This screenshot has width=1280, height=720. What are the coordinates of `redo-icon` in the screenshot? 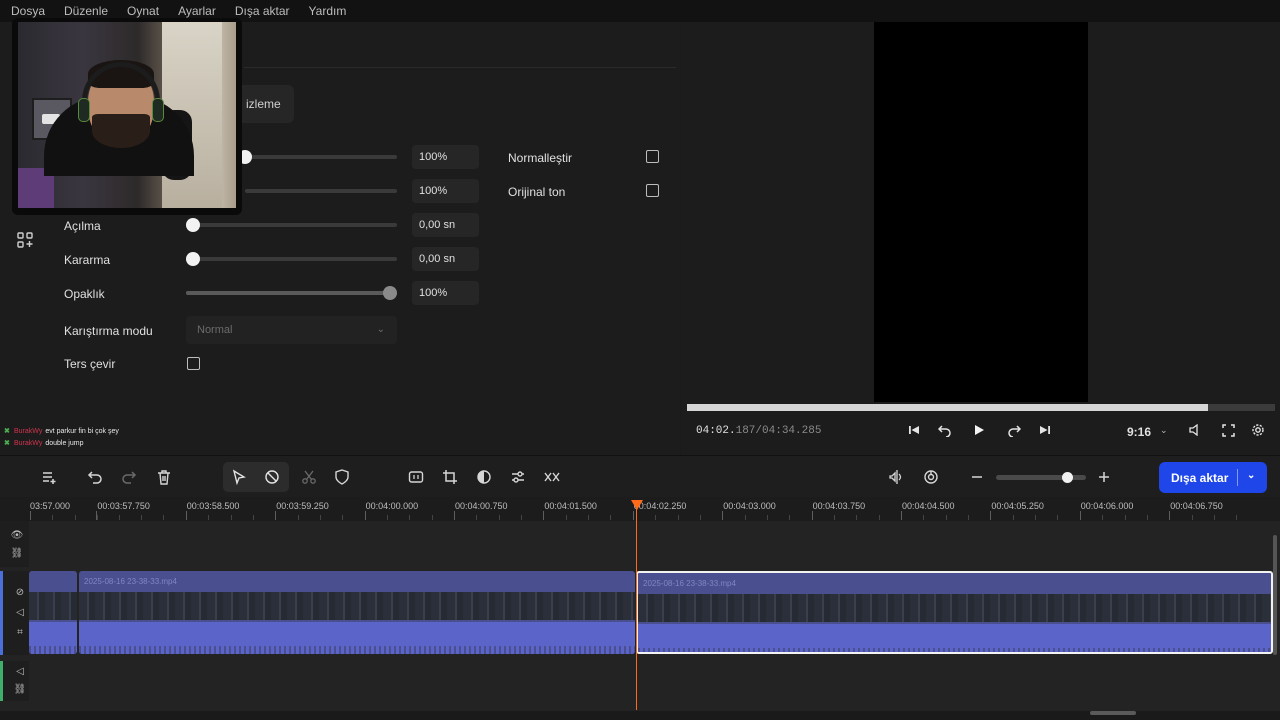 It's located at (129, 477).